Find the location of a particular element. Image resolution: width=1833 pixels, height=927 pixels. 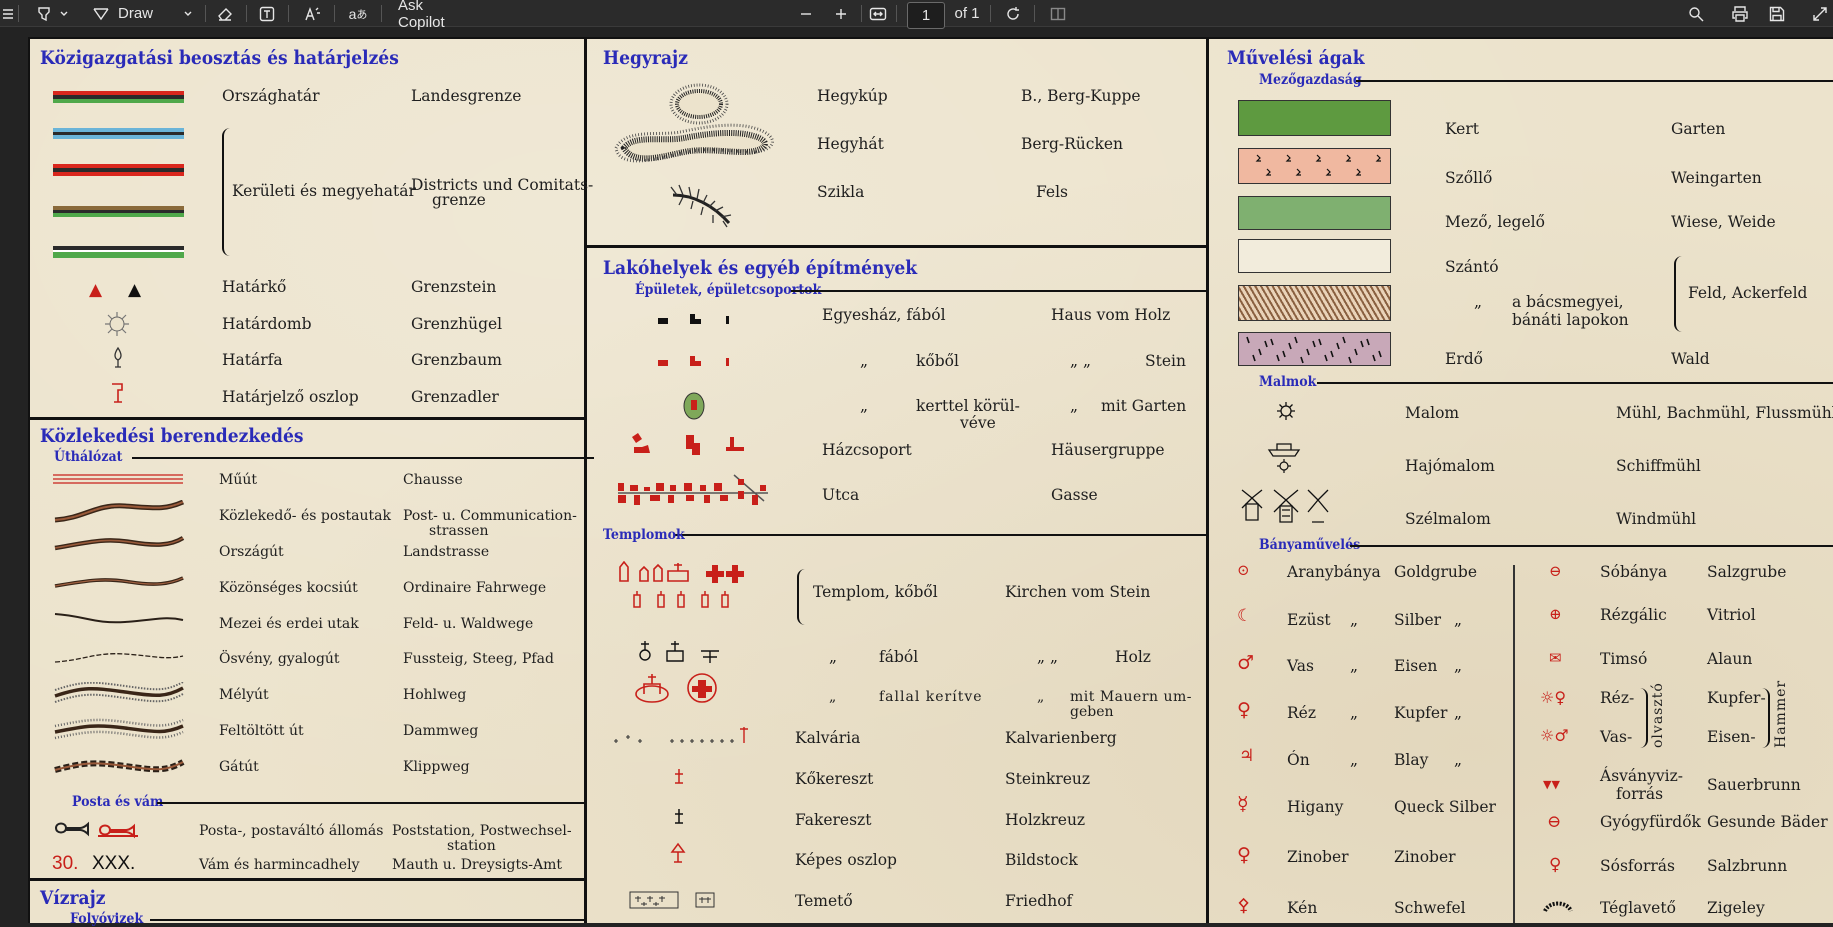

post-label-hu: Posta-, postaváltó állomás is located at coordinates (291, 831).